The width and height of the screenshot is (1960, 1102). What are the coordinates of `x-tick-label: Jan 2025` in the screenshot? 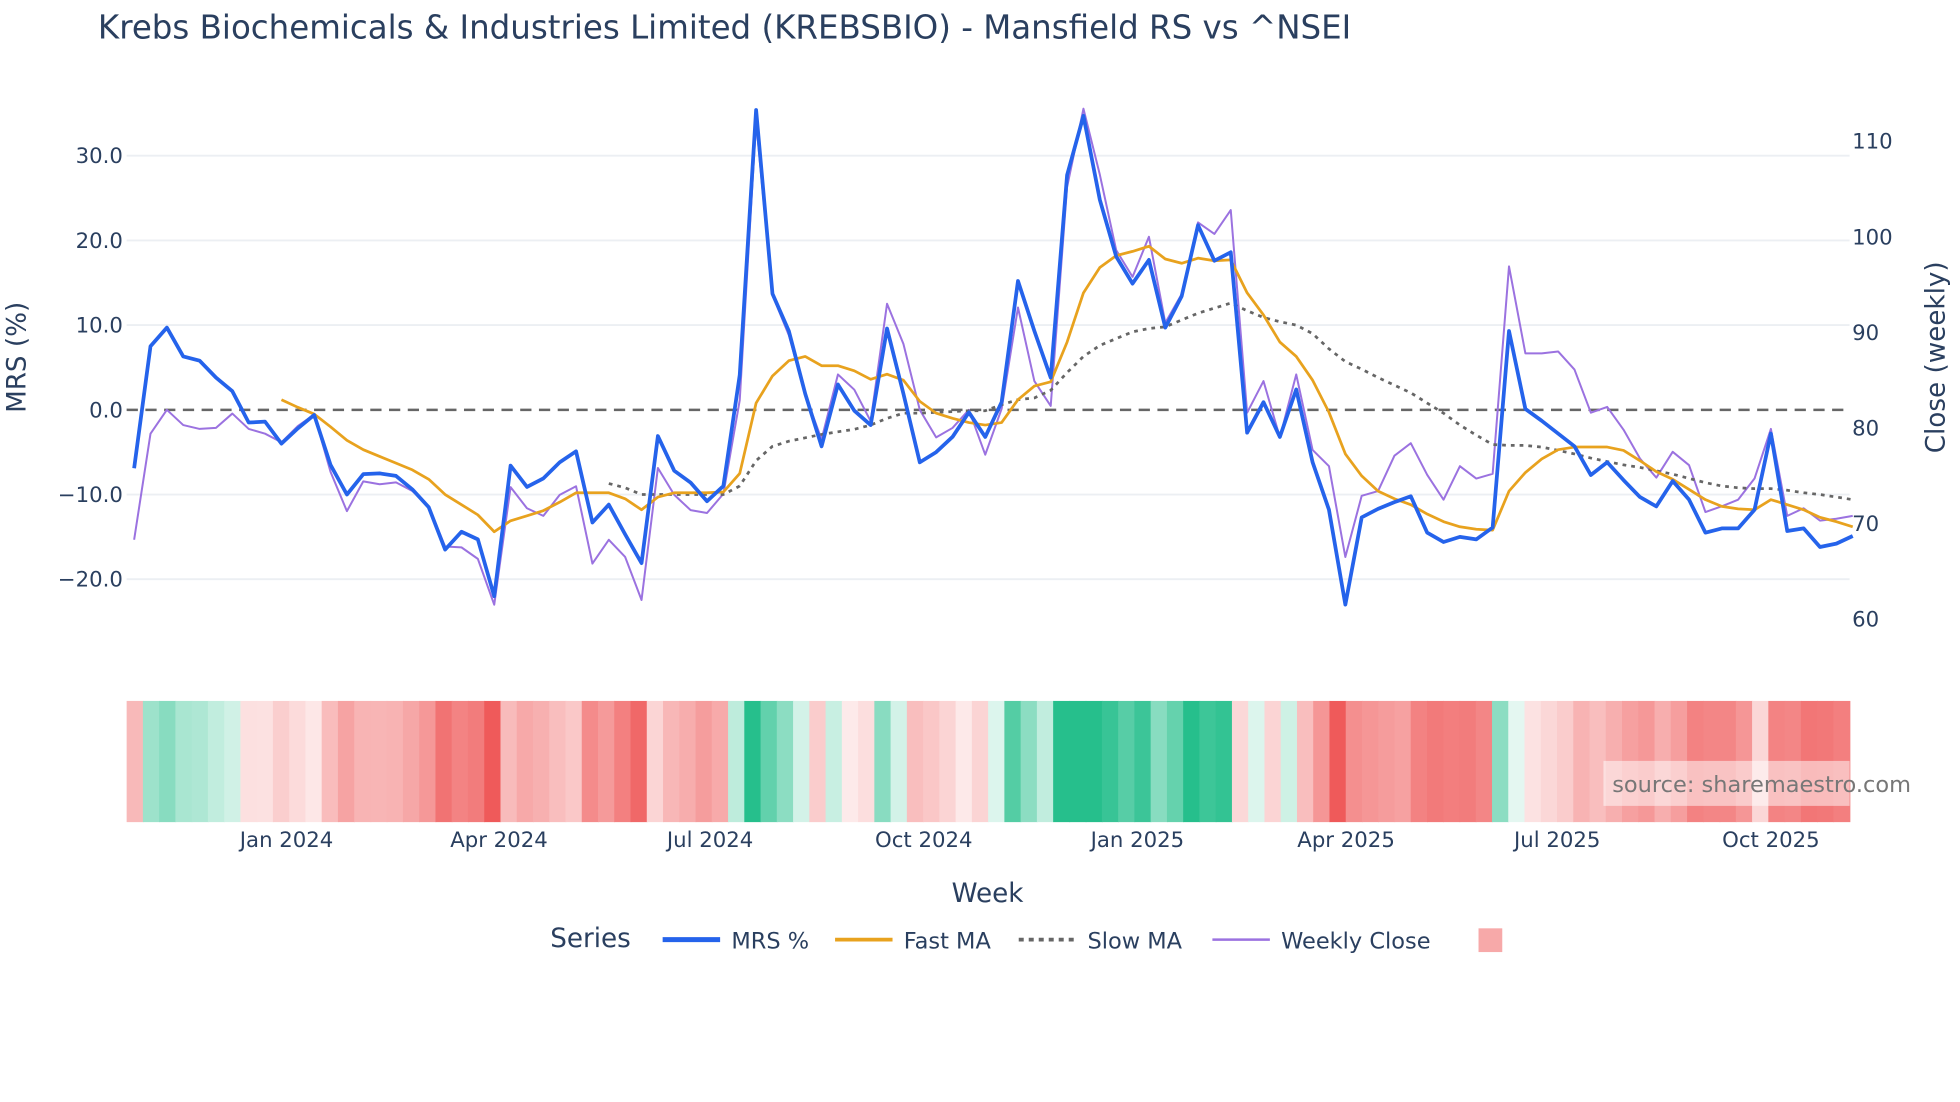 It's located at (1137, 840).